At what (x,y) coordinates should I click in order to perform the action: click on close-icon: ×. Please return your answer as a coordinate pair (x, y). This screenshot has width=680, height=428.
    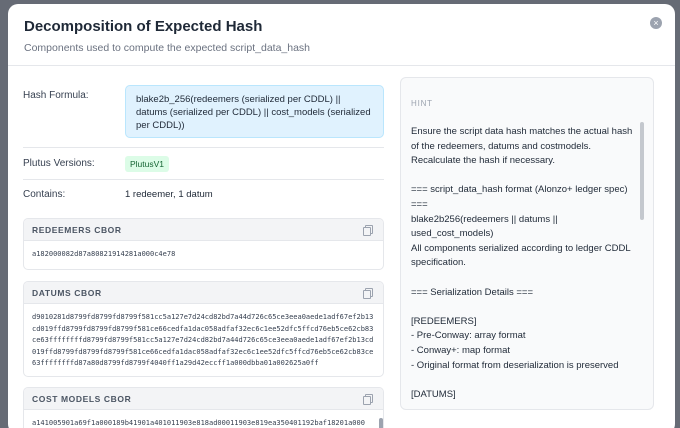
    Looking at the image, I should click on (656, 23).